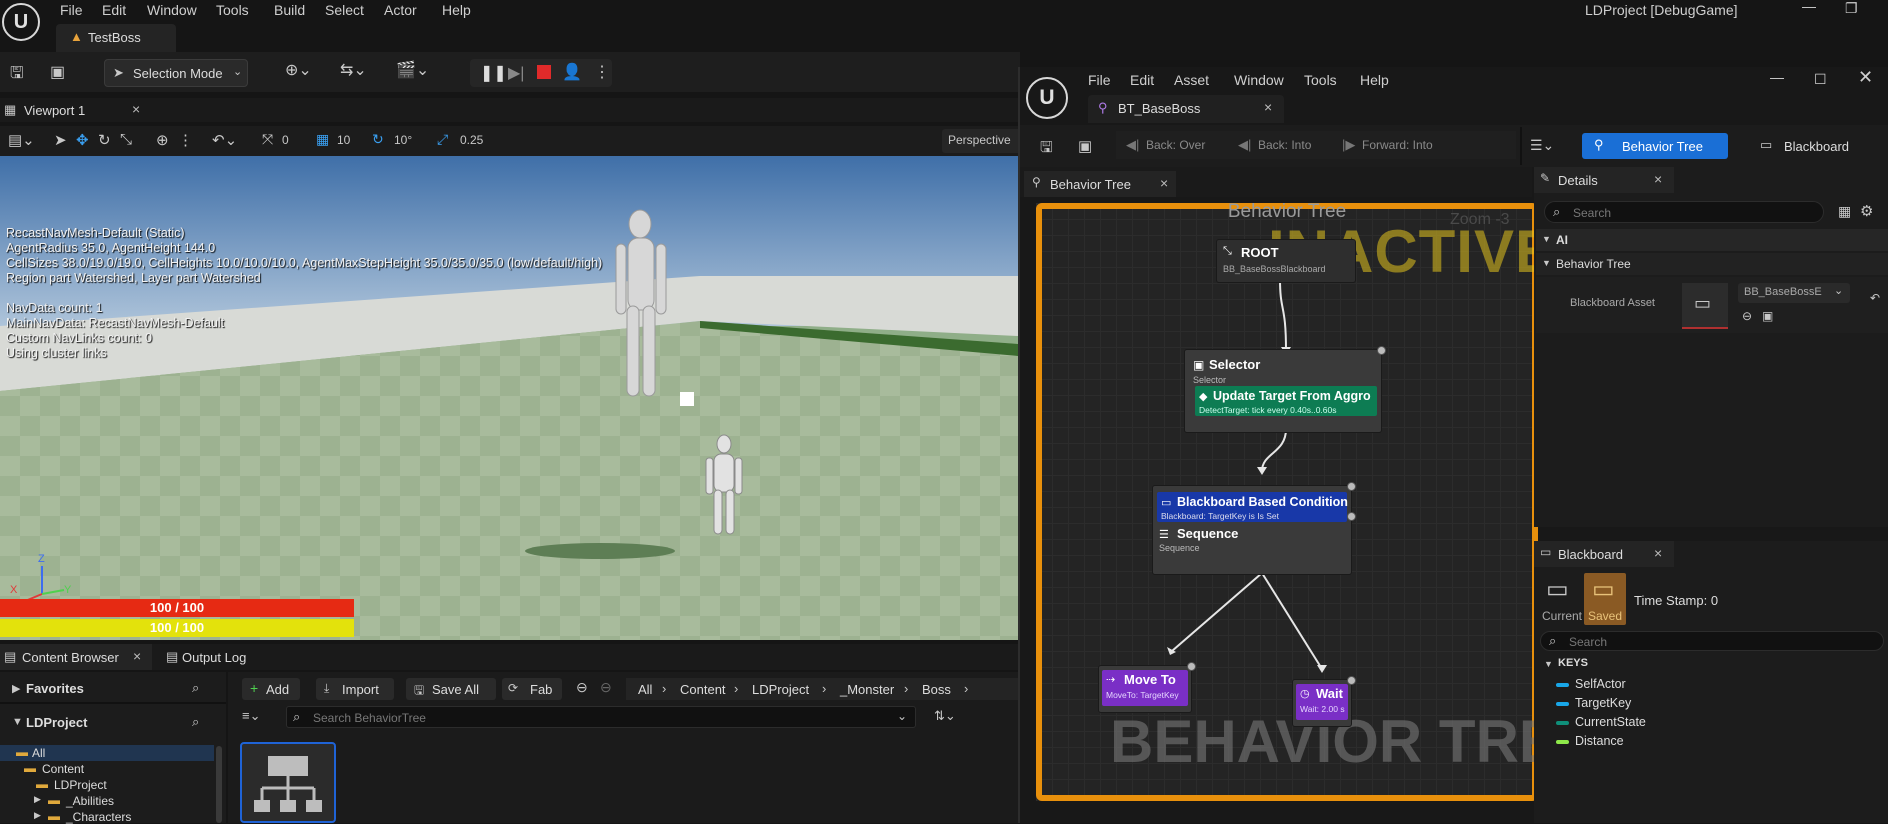 The image size is (1888, 824). What do you see at coordinates (1747, 316) in the screenshot?
I see `use-selected-icon: ⊖` at bounding box center [1747, 316].